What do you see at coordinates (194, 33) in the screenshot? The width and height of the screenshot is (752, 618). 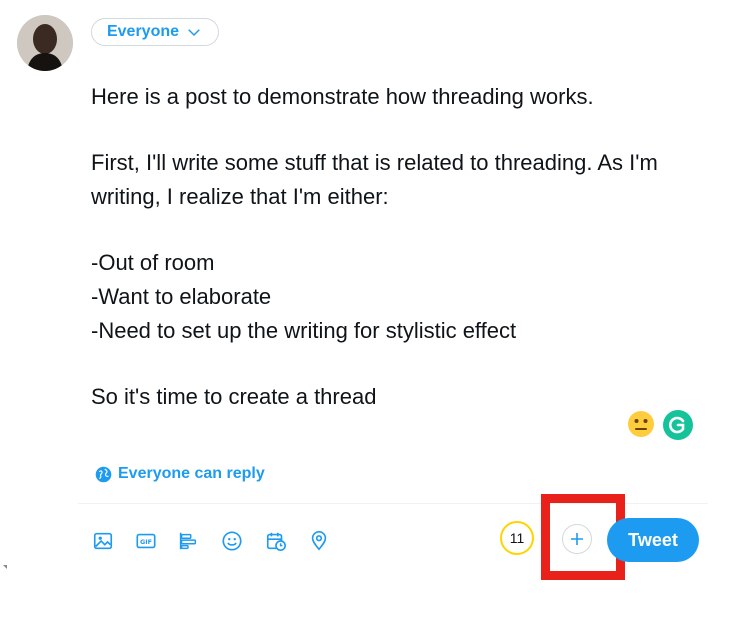 I see `chevron-down-icon` at bounding box center [194, 33].